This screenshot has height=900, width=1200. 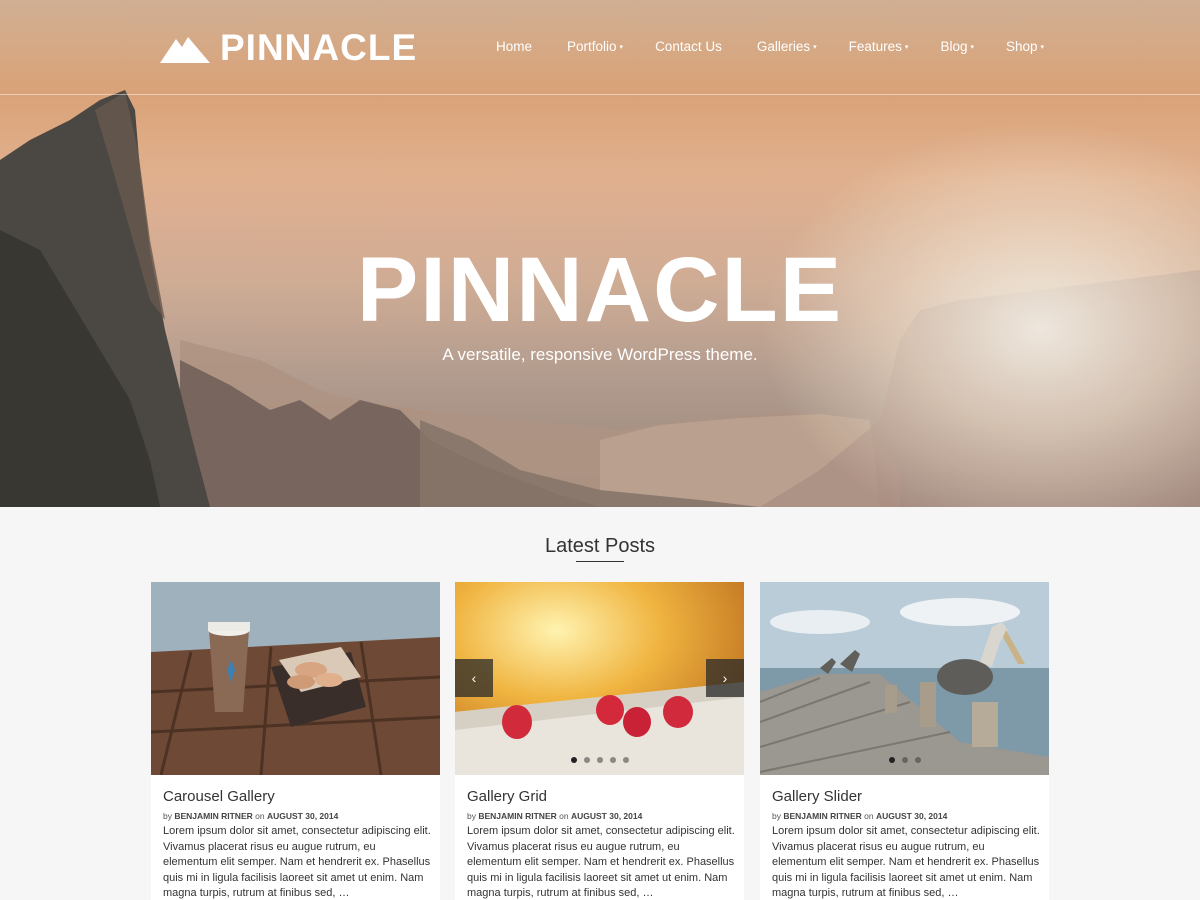 I want to click on nav-label: Contact Us, so click(x=688, y=46).